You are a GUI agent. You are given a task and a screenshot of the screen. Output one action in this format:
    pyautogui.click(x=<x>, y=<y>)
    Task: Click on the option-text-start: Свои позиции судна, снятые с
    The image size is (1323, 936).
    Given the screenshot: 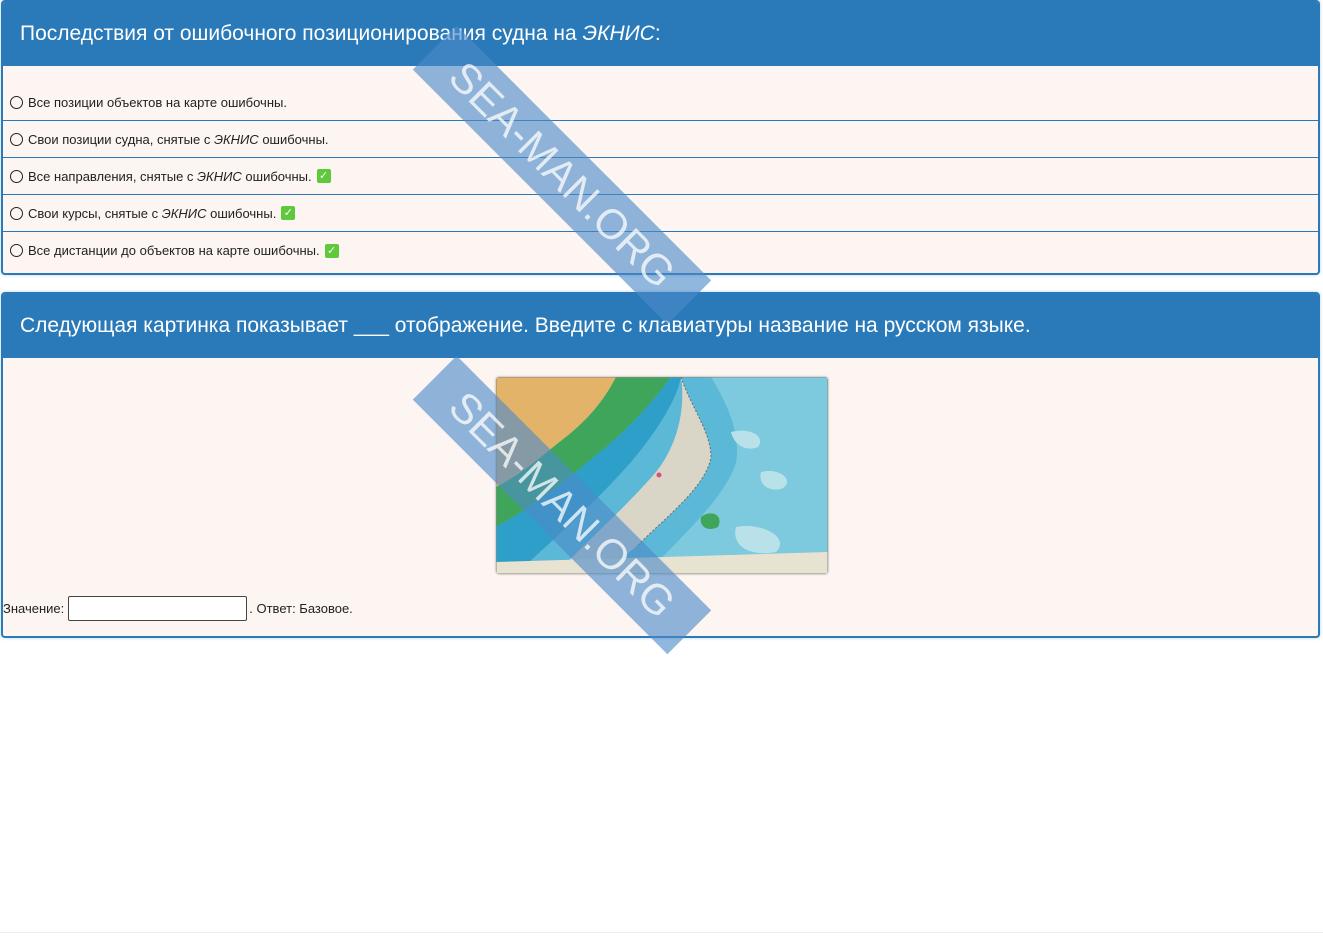 What is the action you would take?
    pyautogui.click(x=121, y=139)
    